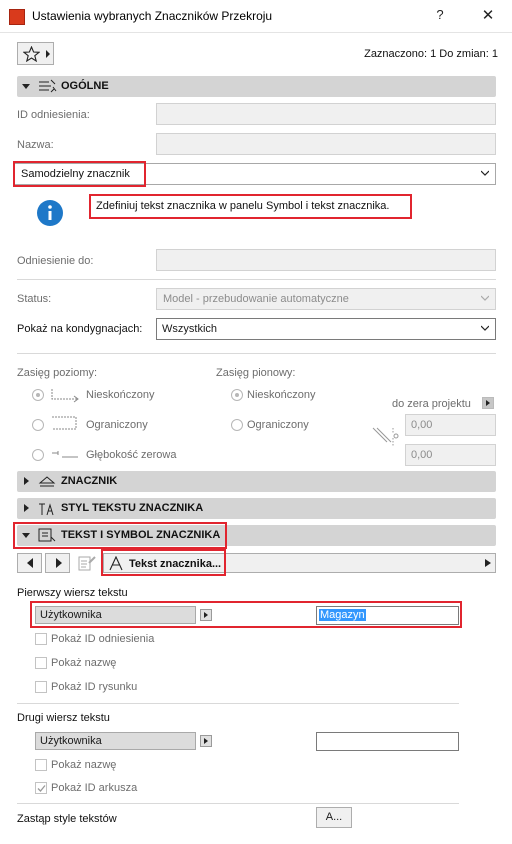  Describe the element at coordinates (84, 765) in the screenshot. I see `show-name-2-label: Pokaż nazwę` at that location.